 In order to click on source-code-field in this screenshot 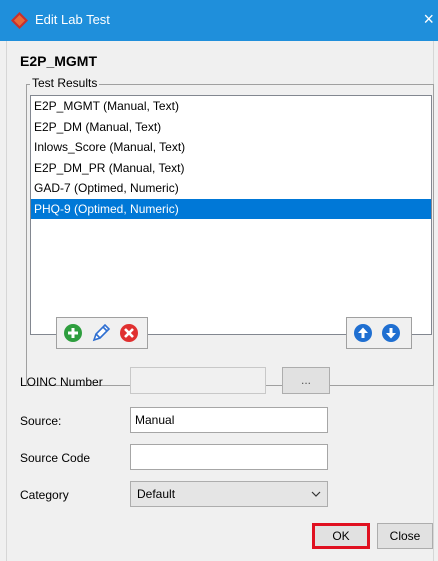, I will do `click(229, 457)`.